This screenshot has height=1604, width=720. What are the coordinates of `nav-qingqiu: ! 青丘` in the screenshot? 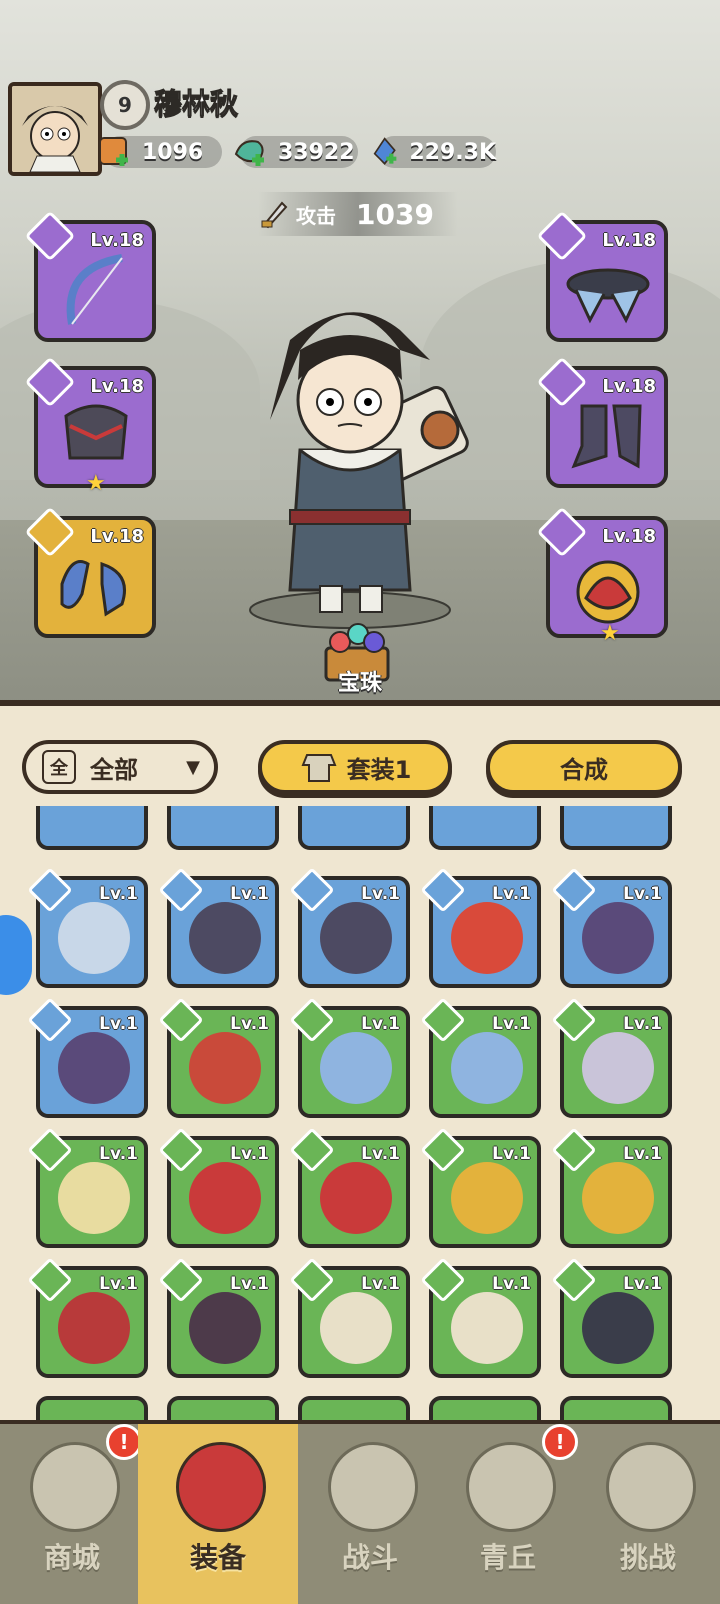 It's located at (508, 1514).